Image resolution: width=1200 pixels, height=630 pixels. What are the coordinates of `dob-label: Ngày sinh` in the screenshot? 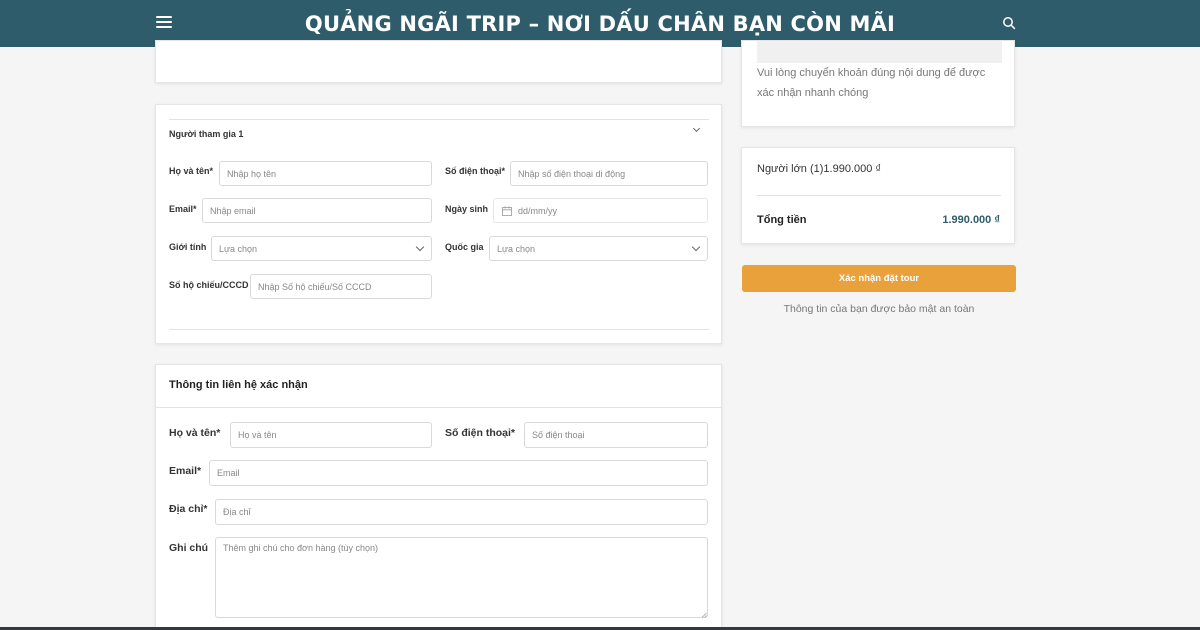 It's located at (467, 209).